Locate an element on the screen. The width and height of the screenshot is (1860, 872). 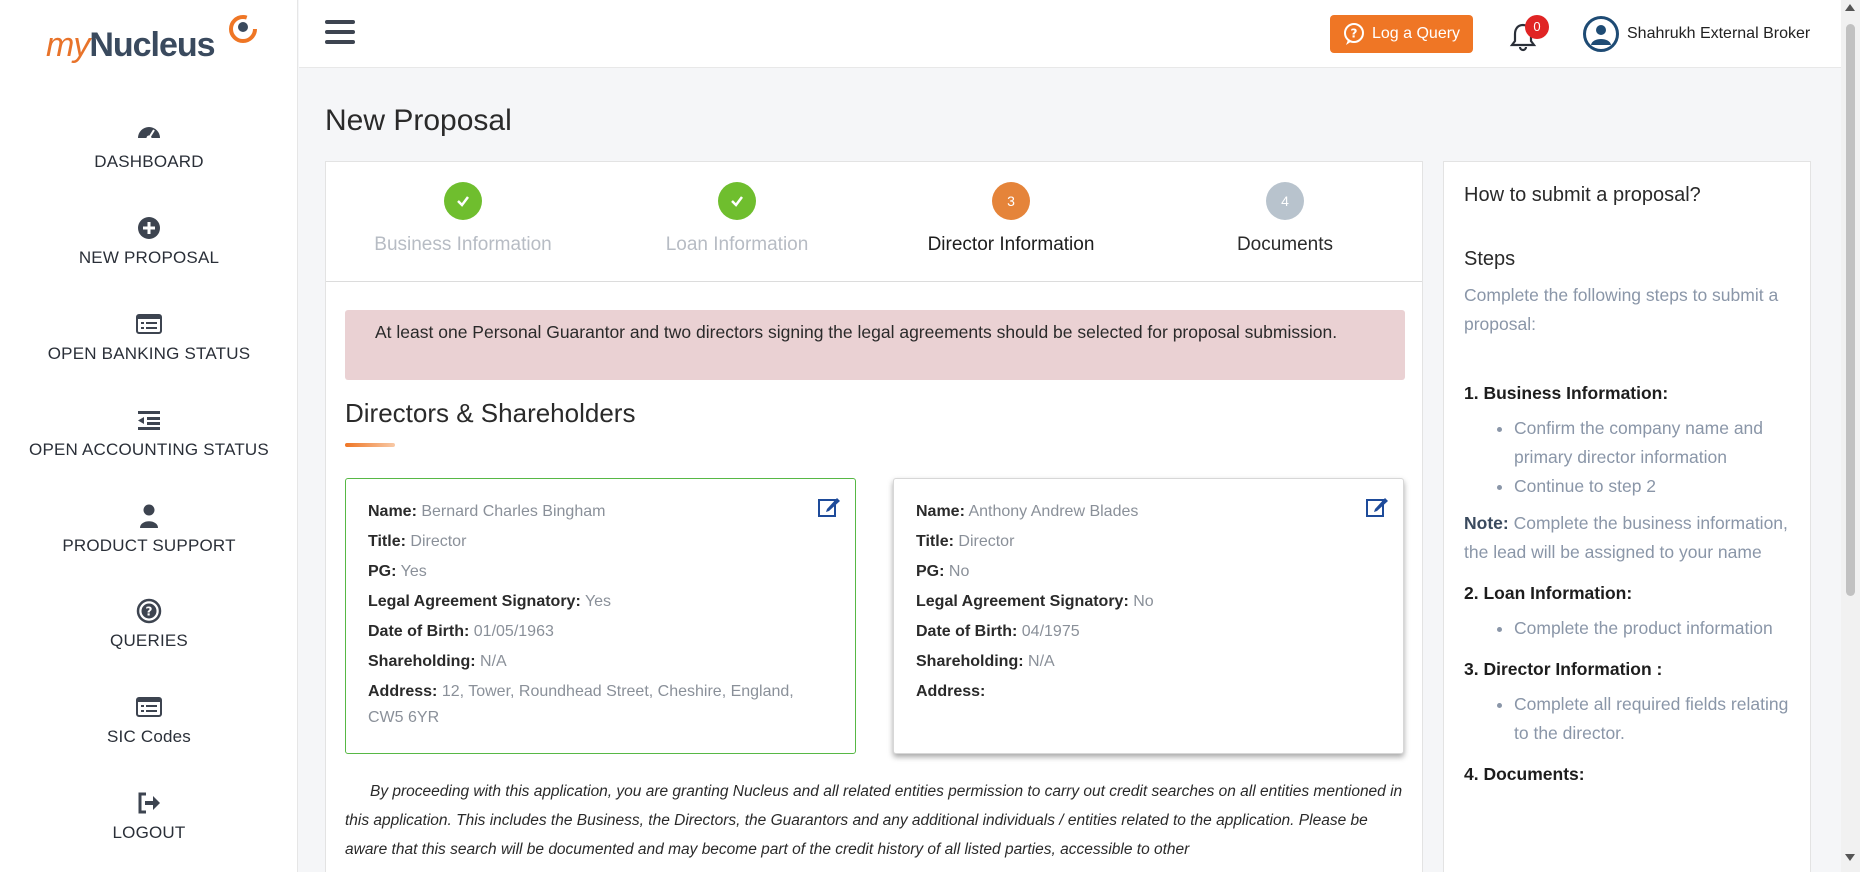
sidebar-item-dashboard: DASHBOARD is located at coordinates (149, 166).